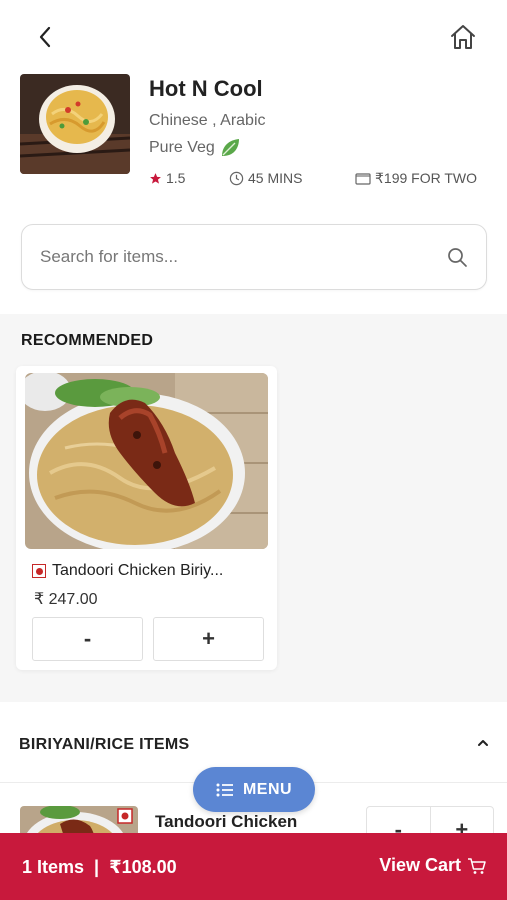 The image size is (507, 900). I want to click on recommended-item-image, so click(146, 461).